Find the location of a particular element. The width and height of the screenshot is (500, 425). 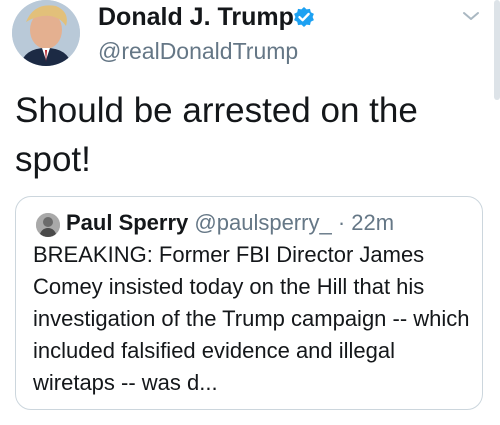

verified-badge-icon is located at coordinates (304, 17).